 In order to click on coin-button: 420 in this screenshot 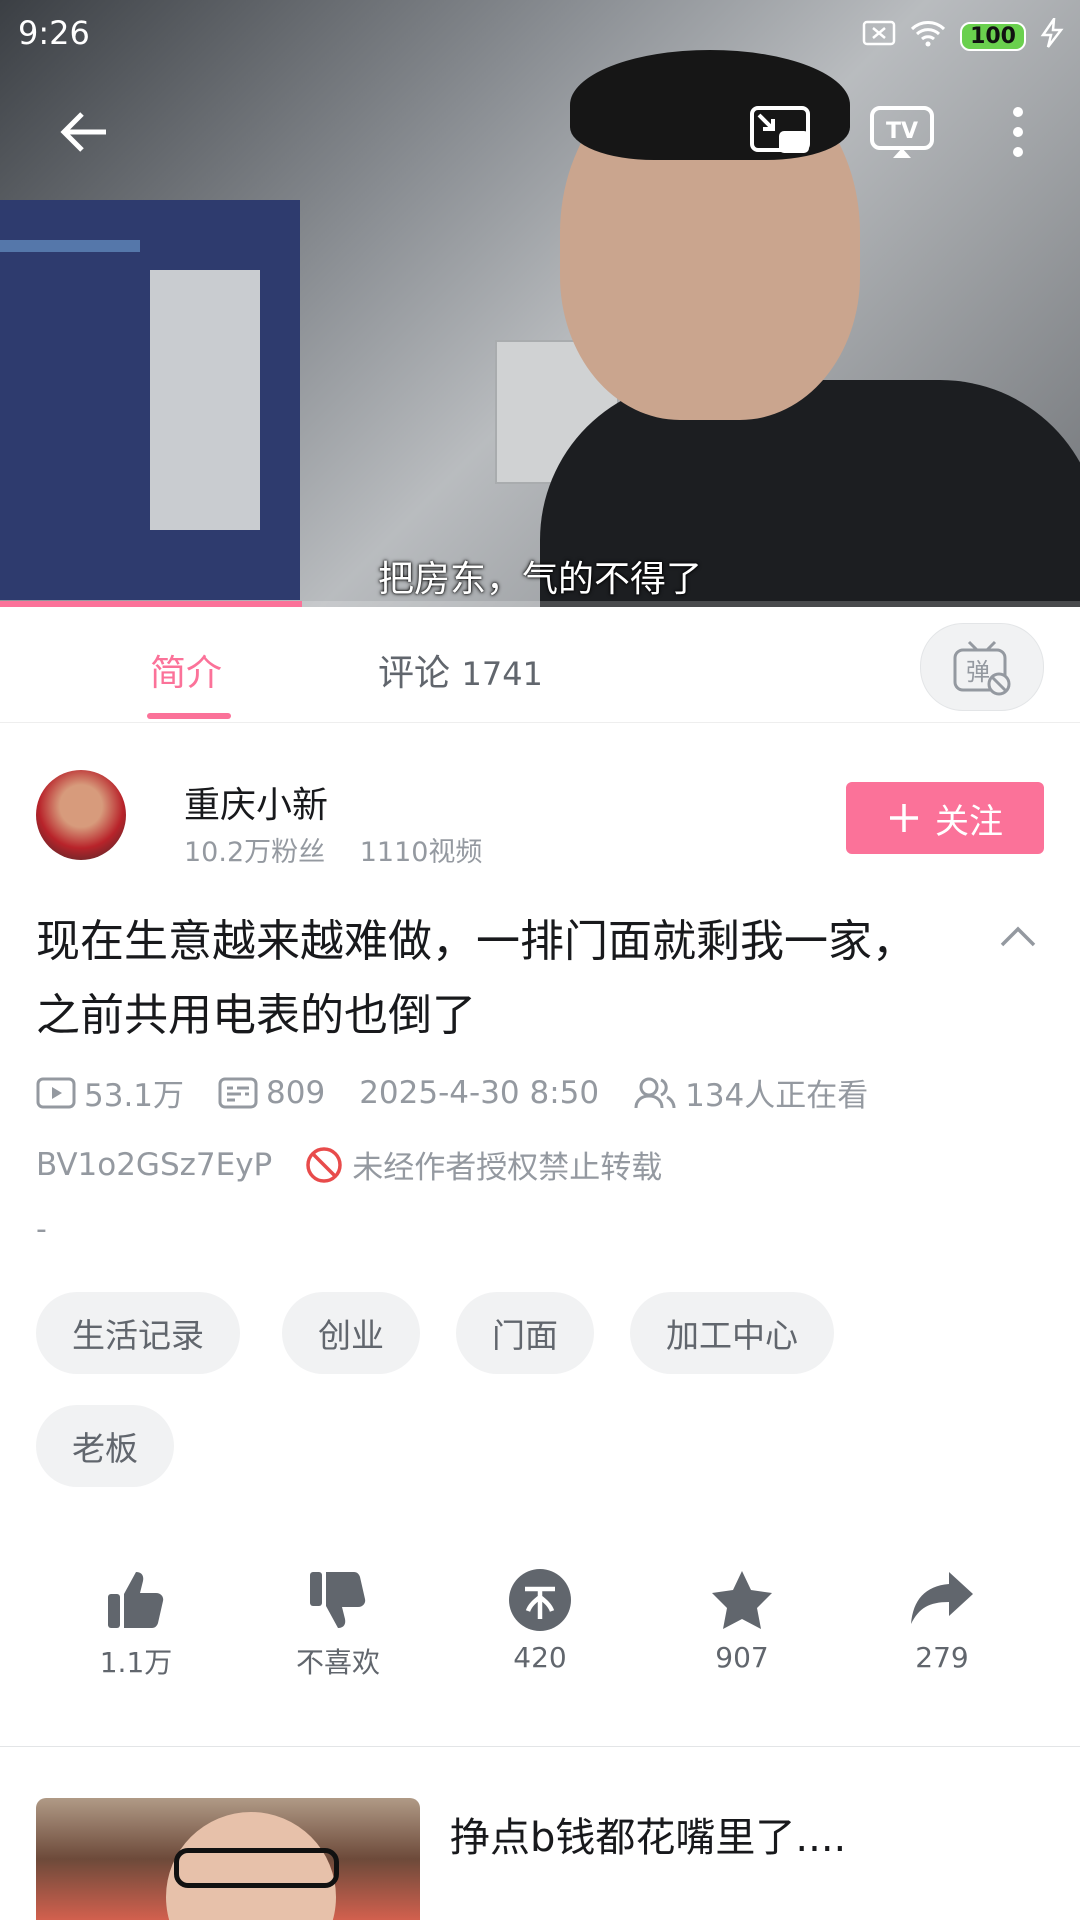, I will do `click(540, 1619)`.